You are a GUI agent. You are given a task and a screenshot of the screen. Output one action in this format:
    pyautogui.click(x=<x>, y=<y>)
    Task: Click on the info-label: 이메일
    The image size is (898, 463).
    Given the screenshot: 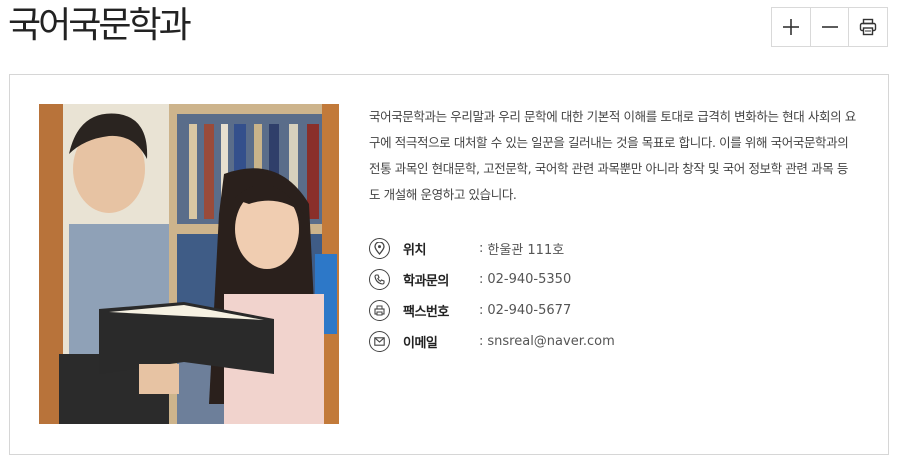 What is the action you would take?
    pyautogui.click(x=420, y=343)
    